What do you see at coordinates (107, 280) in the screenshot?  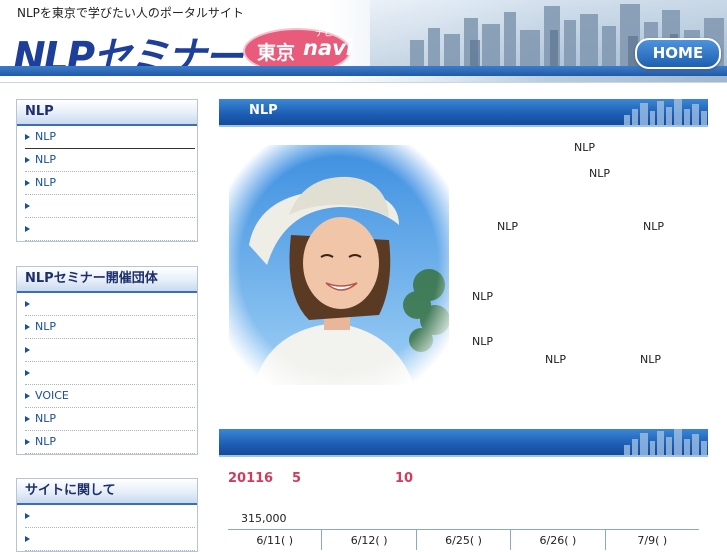 I see `sidebar-box-title: NLPセミナー開催団体` at bounding box center [107, 280].